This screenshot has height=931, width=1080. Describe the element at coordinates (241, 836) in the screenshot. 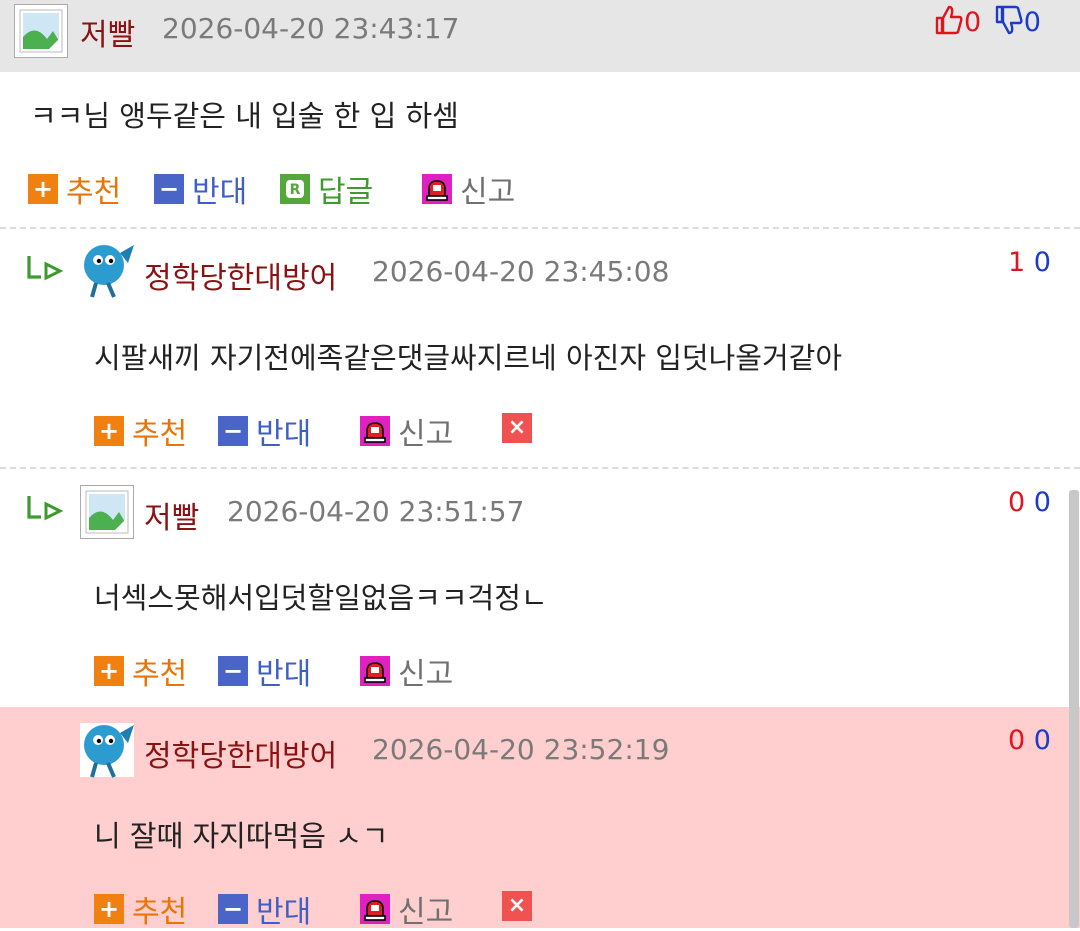

I see `comment-text: 니 잘때 자지따먹음 ㅅㄱ` at that location.